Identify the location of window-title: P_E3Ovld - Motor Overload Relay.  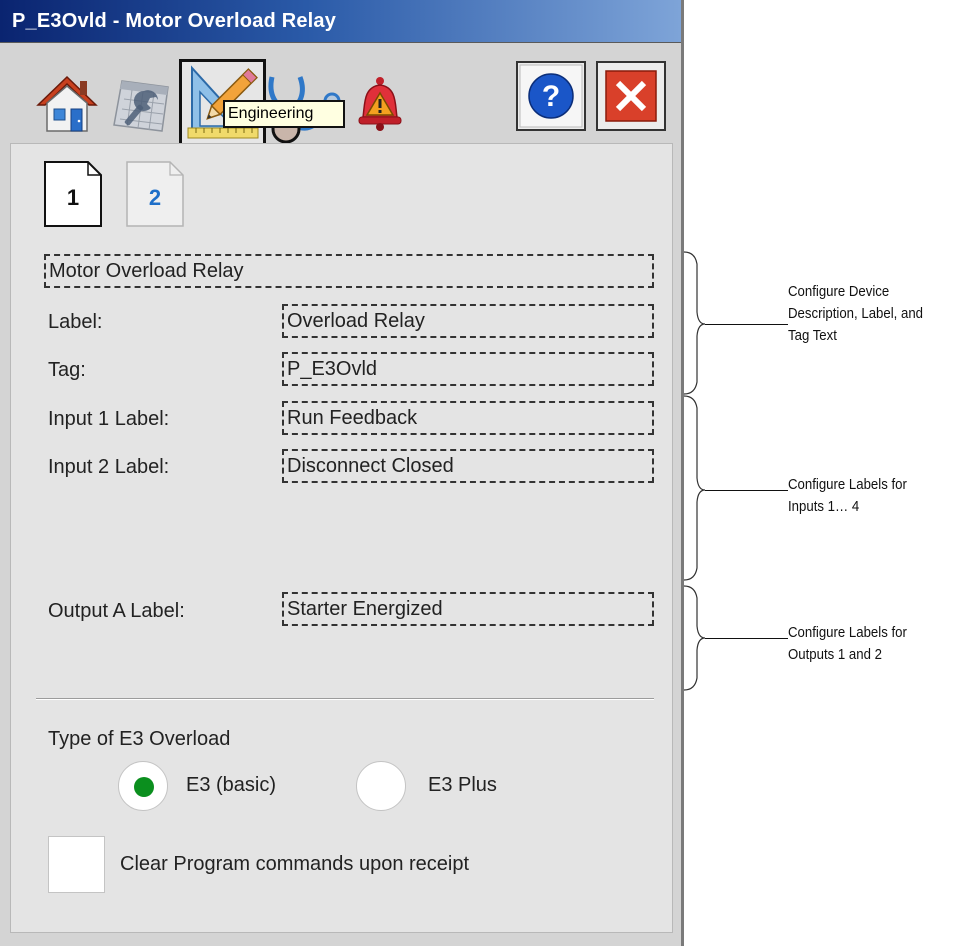
(174, 21).